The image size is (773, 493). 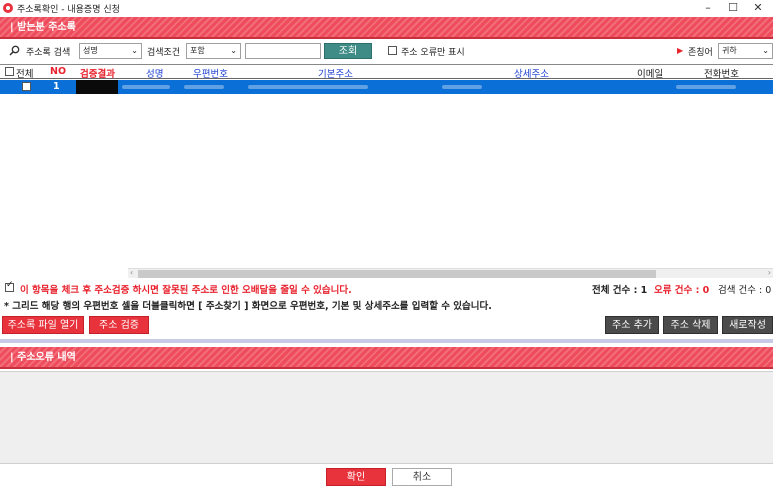 I want to click on app-icon, so click(x=8, y=8).